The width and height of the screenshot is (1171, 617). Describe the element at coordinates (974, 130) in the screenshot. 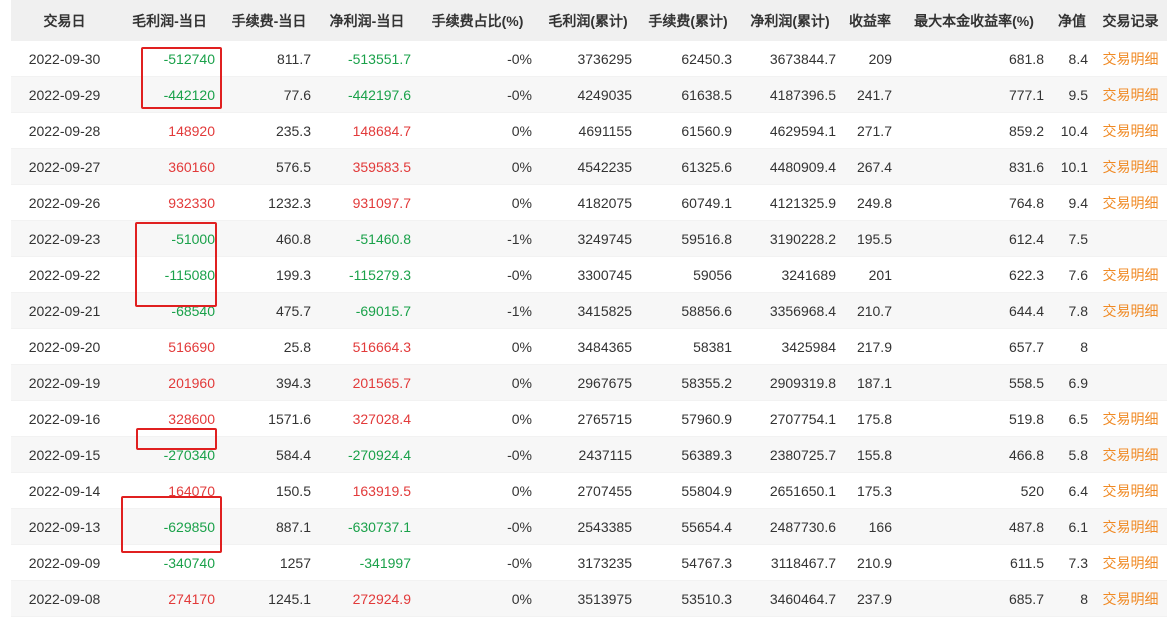

I see `cell-max-principal-return: 859.2` at that location.